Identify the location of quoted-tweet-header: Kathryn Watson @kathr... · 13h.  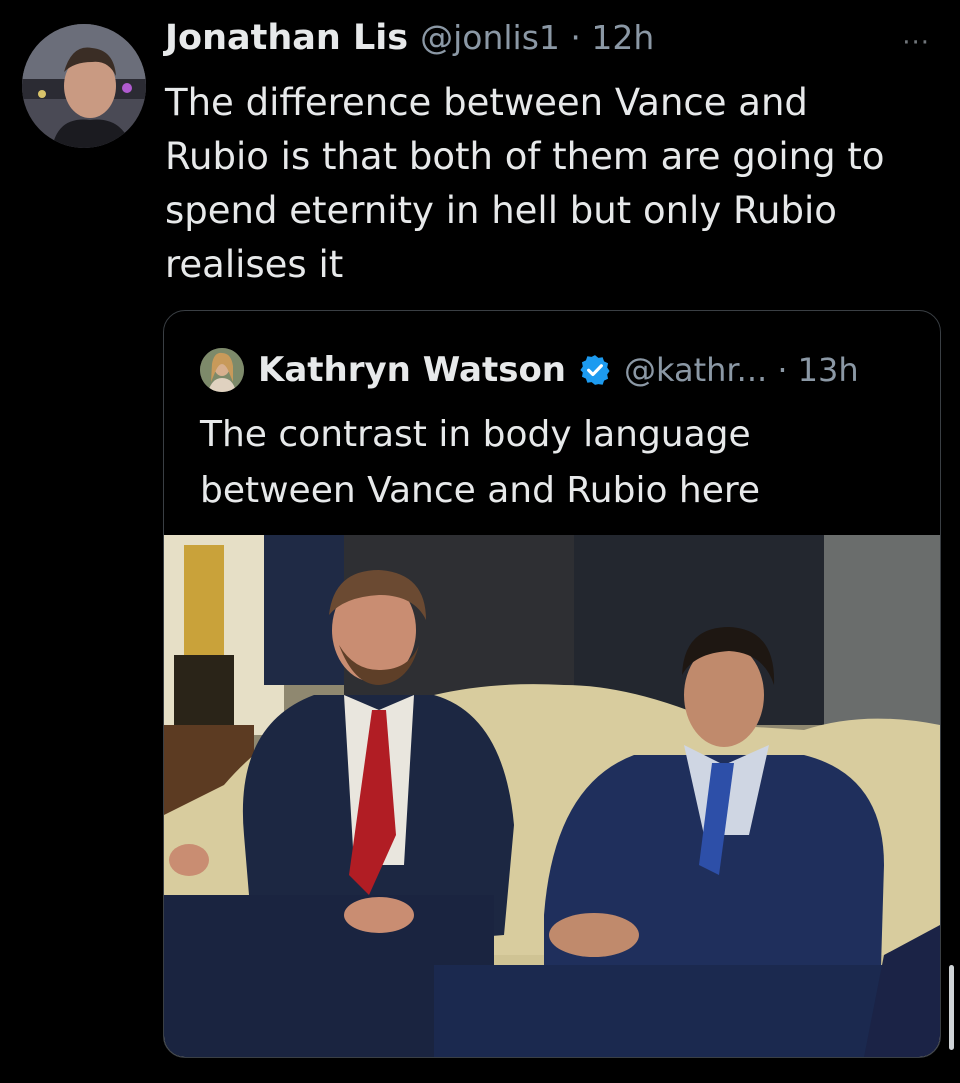
(529, 370).